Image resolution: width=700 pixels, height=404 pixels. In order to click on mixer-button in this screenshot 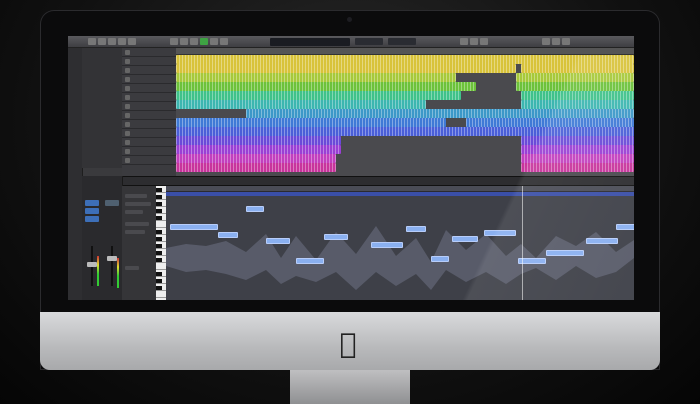, I will do `click(132, 41)`.